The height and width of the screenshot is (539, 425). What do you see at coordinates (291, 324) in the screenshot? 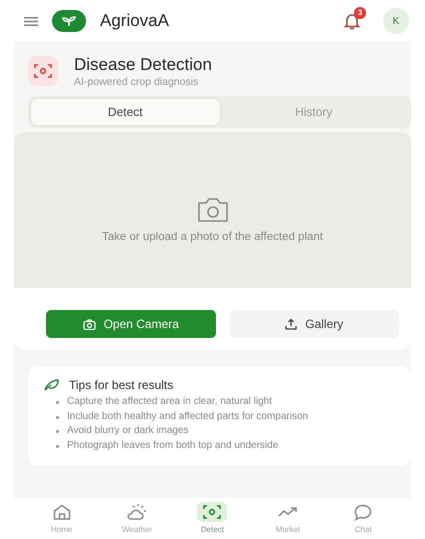
I see `upload-icon` at bounding box center [291, 324].